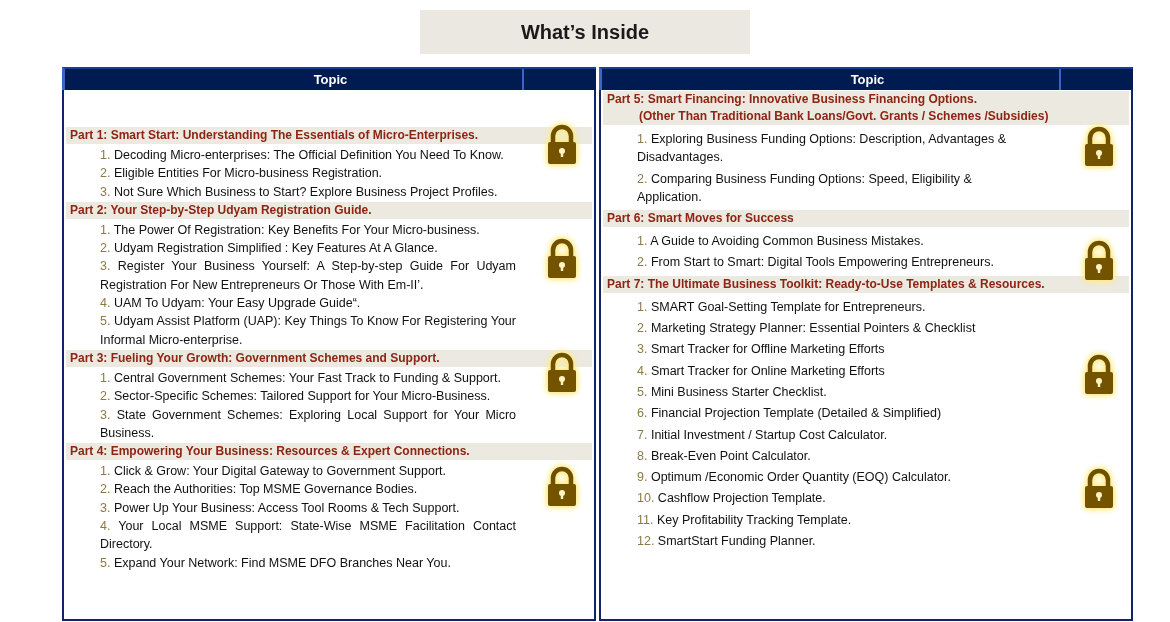 Image resolution: width=1170 pixels, height=622 pixels. What do you see at coordinates (816, 263) in the screenshot?
I see `topic-item: 2. From Start to Smart: Digital Tools Empowering Entrepreneurs.` at bounding box center [816, 263].